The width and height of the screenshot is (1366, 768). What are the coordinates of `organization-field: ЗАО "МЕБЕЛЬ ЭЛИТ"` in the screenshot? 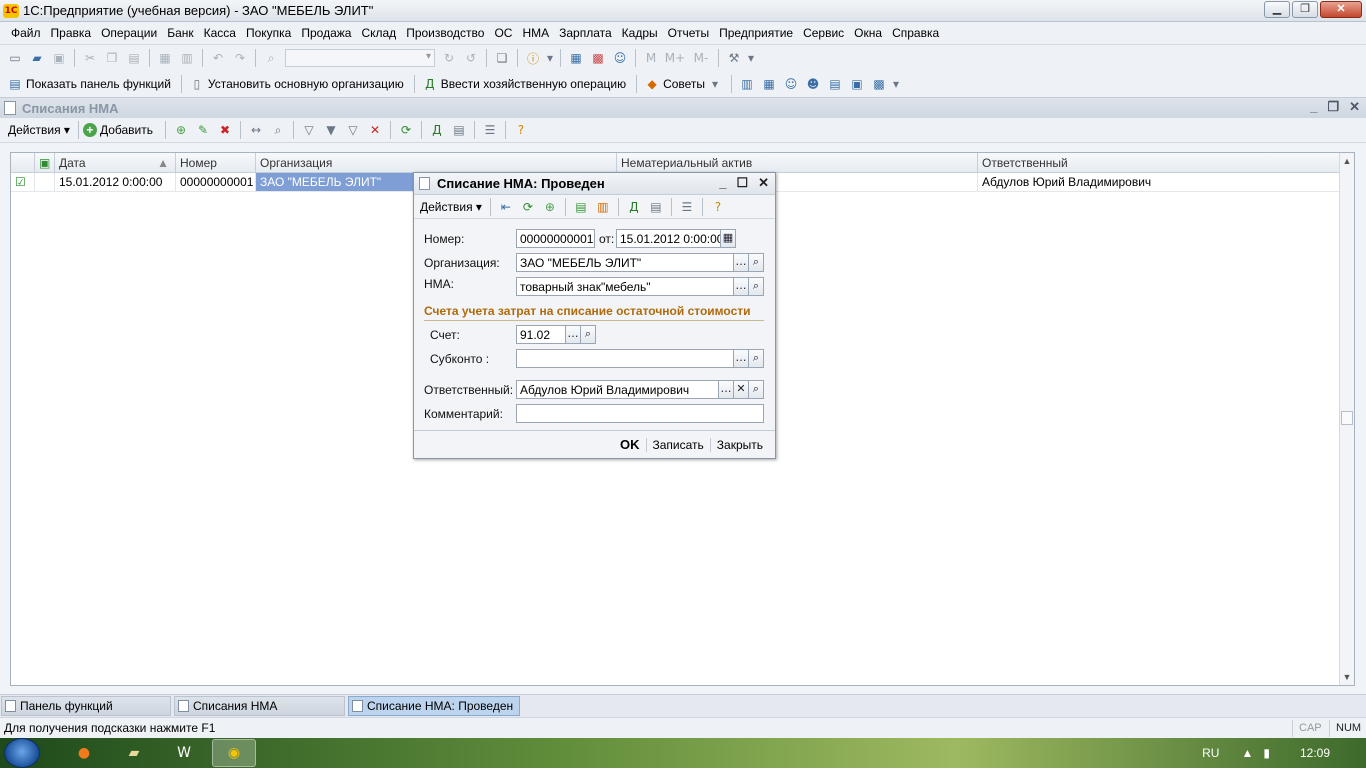 It's located at (625, 262).